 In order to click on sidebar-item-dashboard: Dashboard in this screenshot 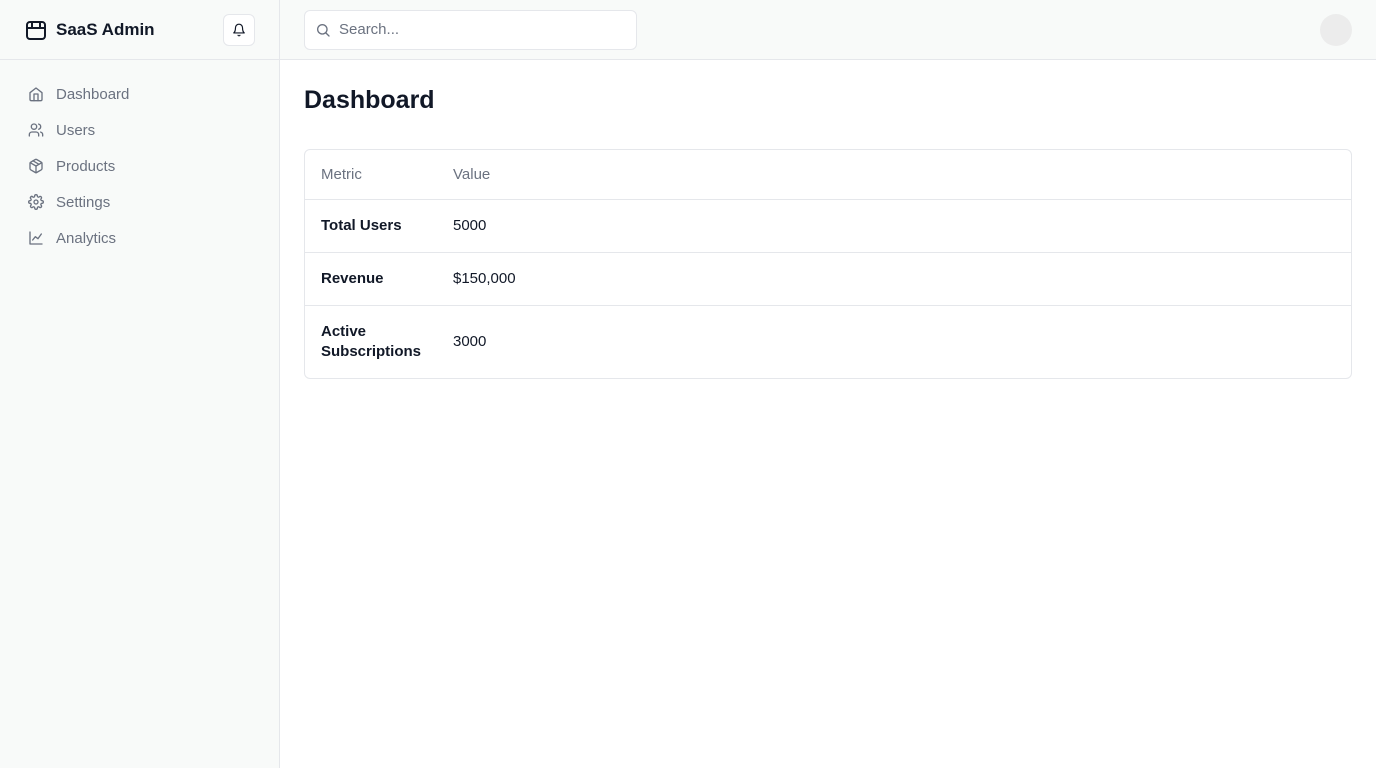, I will do `click(139, 94)`.